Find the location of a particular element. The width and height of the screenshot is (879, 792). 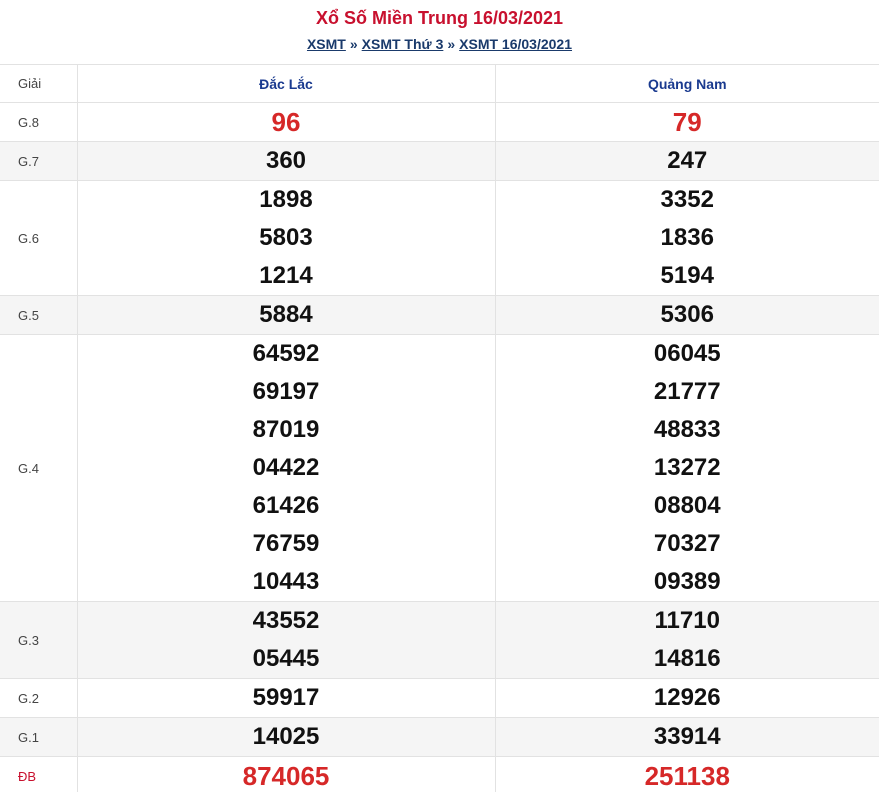

prize-label: G.2 is located at coordinates (39, 698).